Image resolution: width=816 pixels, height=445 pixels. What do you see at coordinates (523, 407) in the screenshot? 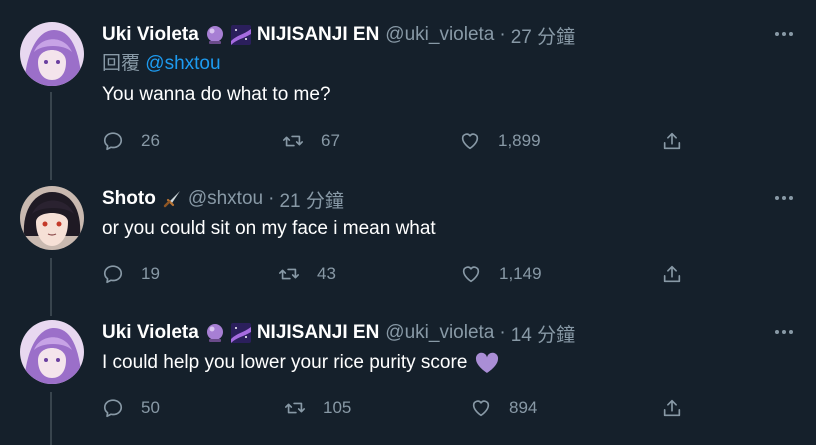
I see `like-count: 894` at bounding box center [523, 407].